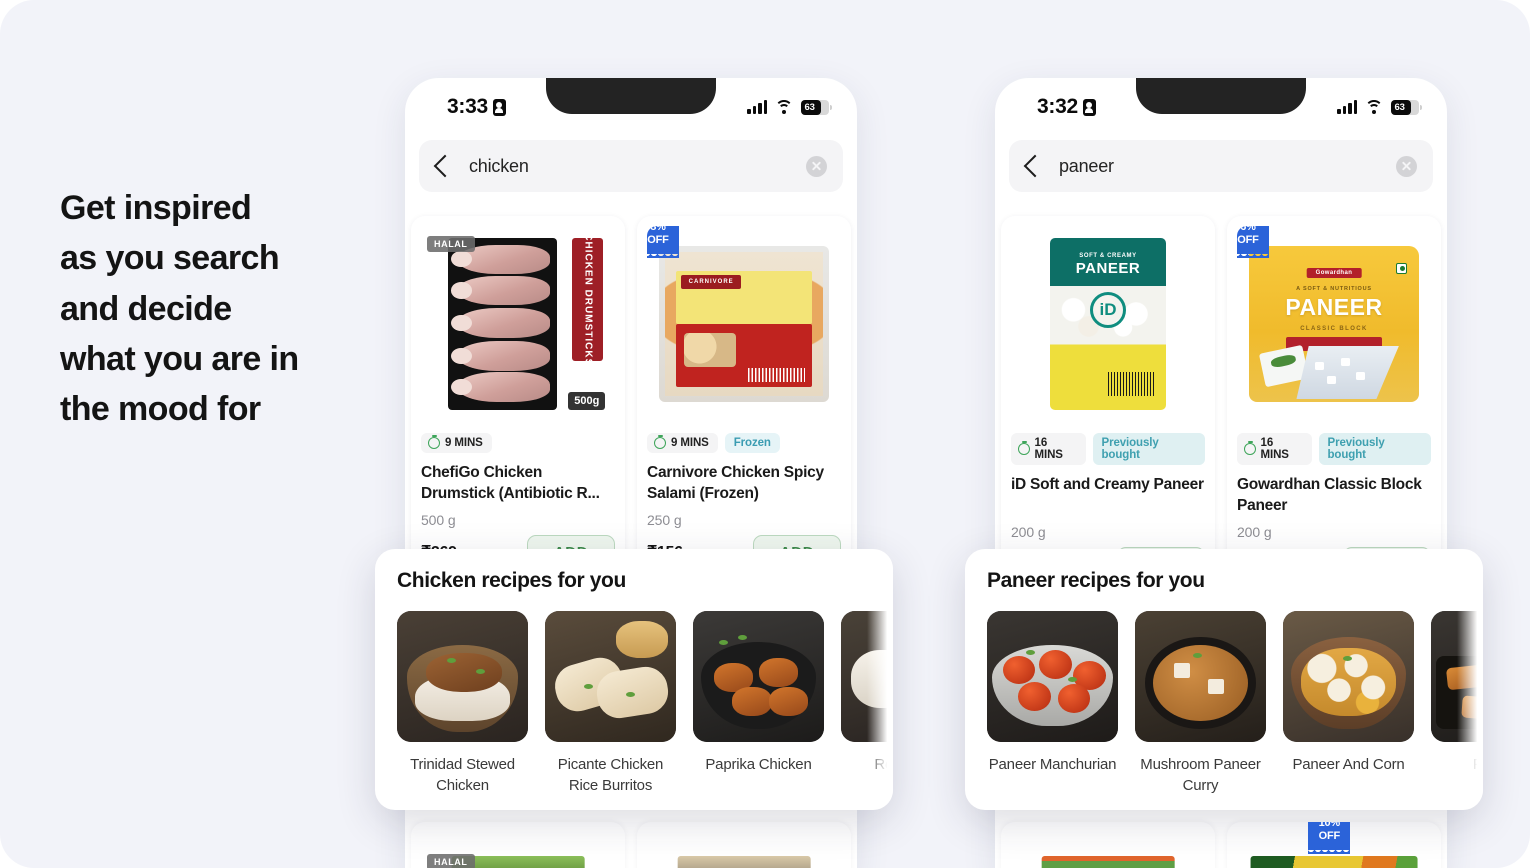  I want to click on product-card: 10% OFF, so click(1334, 845).